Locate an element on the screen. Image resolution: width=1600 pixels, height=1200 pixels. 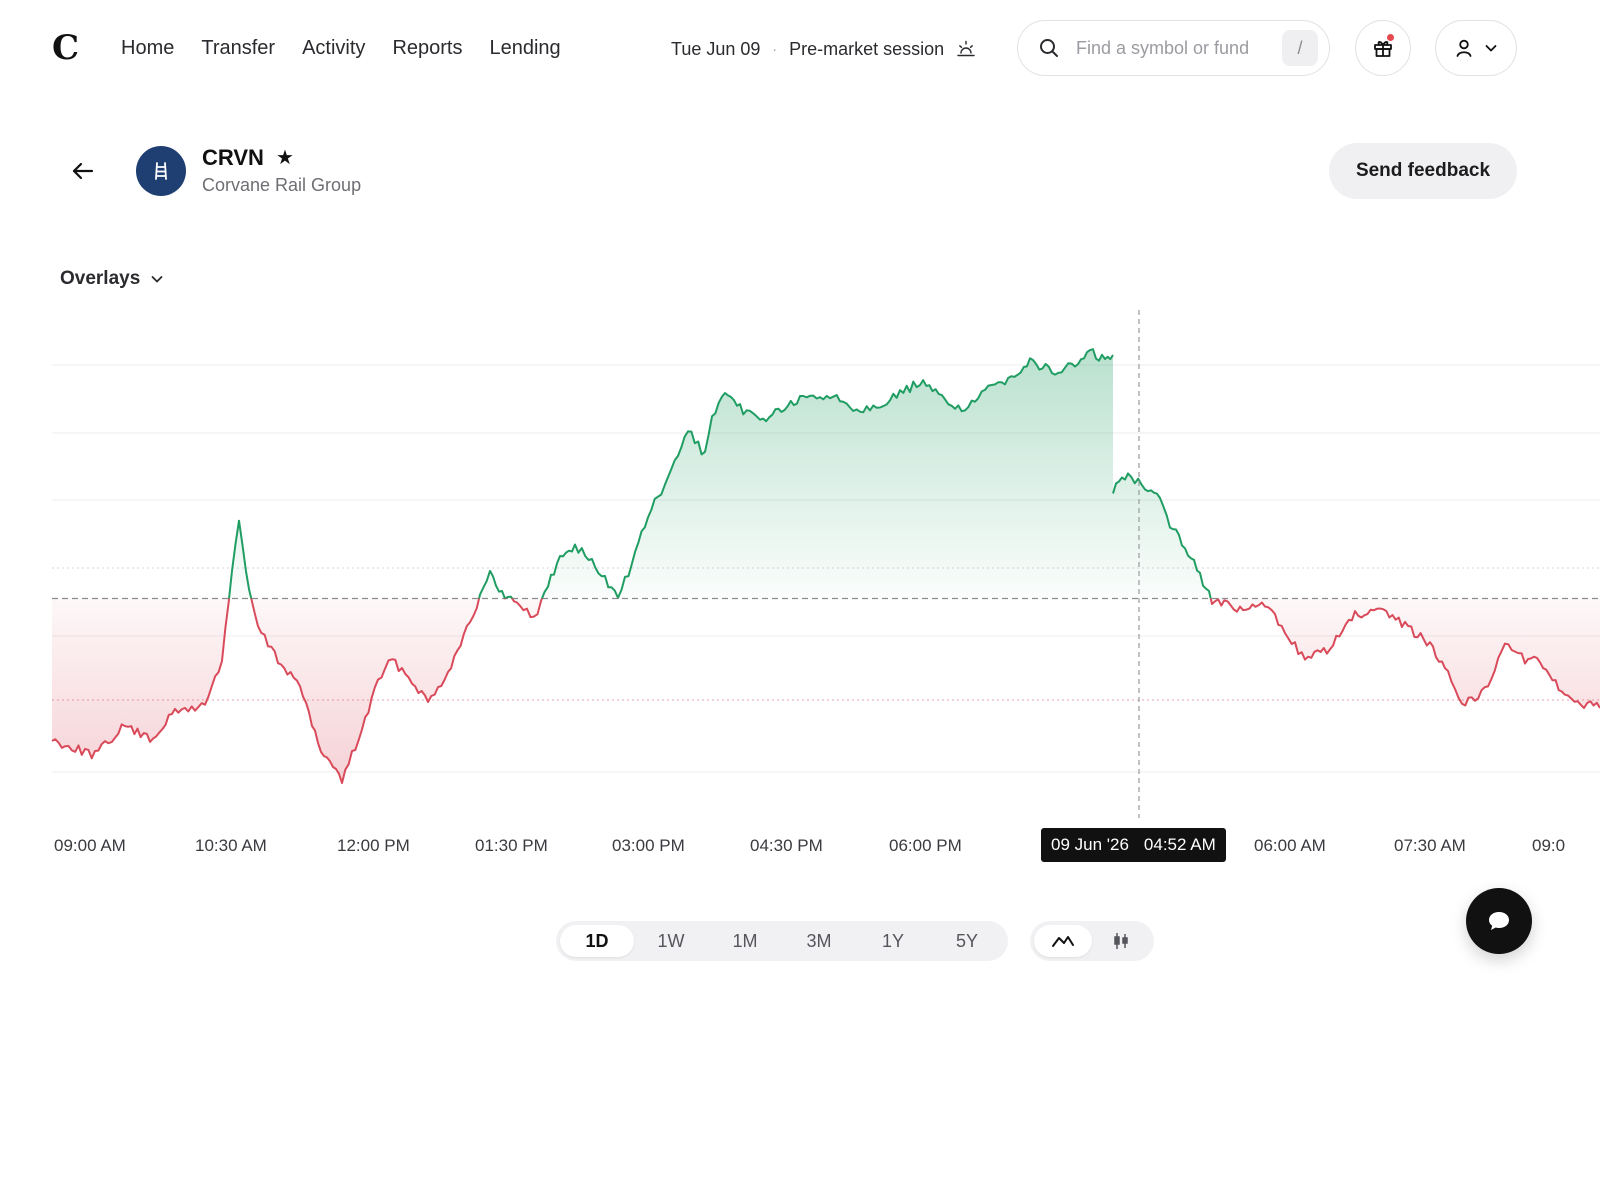
sunrise-icon is located at coordinates (966, 48).